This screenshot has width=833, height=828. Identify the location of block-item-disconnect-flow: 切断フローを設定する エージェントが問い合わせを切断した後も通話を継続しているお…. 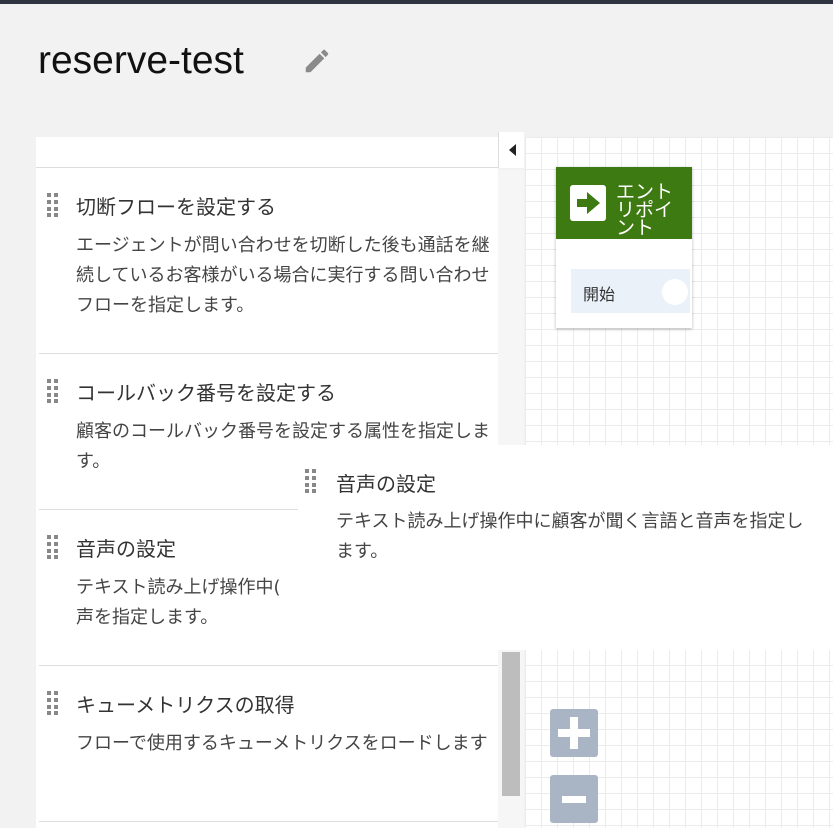
(268, 261).